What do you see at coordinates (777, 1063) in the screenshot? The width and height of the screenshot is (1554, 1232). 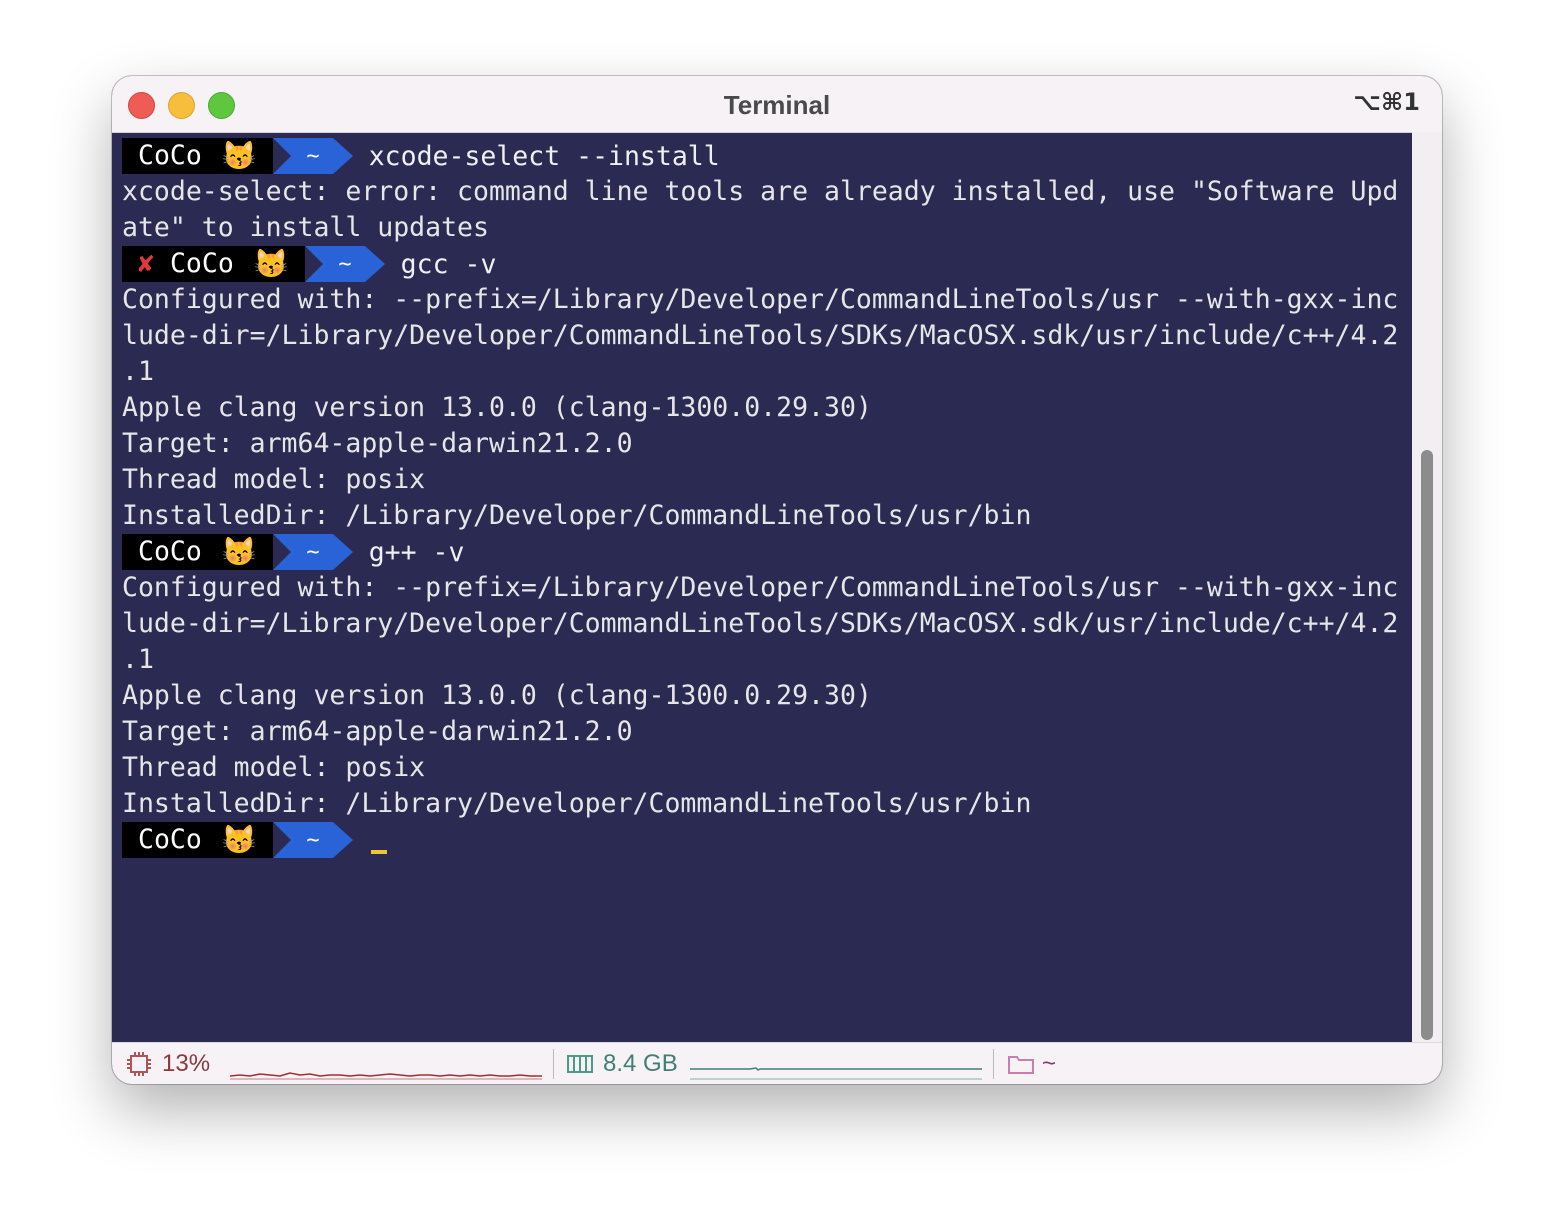 I see `status-bar: 13% 8.4 GB ~` at bounding box center [777, 1063].